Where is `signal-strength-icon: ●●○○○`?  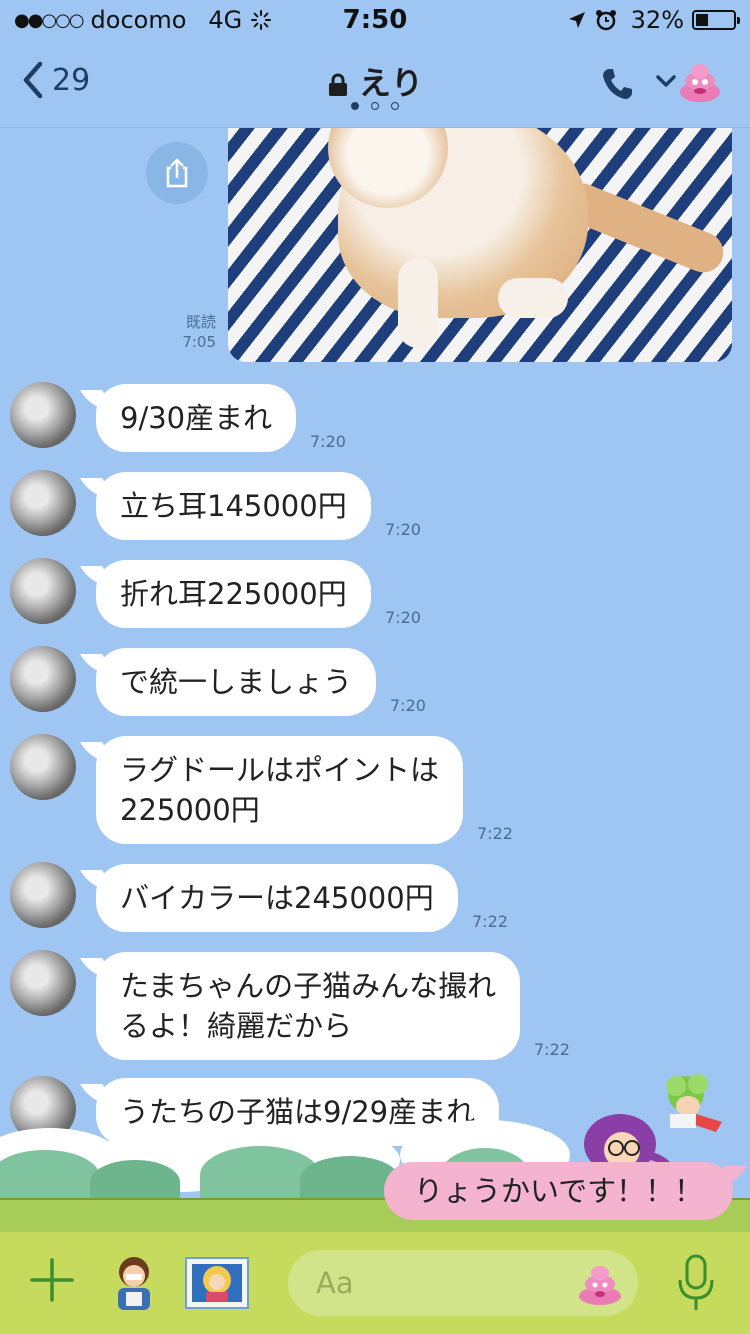 signal-strength-icon: ●●○○○ is located at coordinates (49, 20).